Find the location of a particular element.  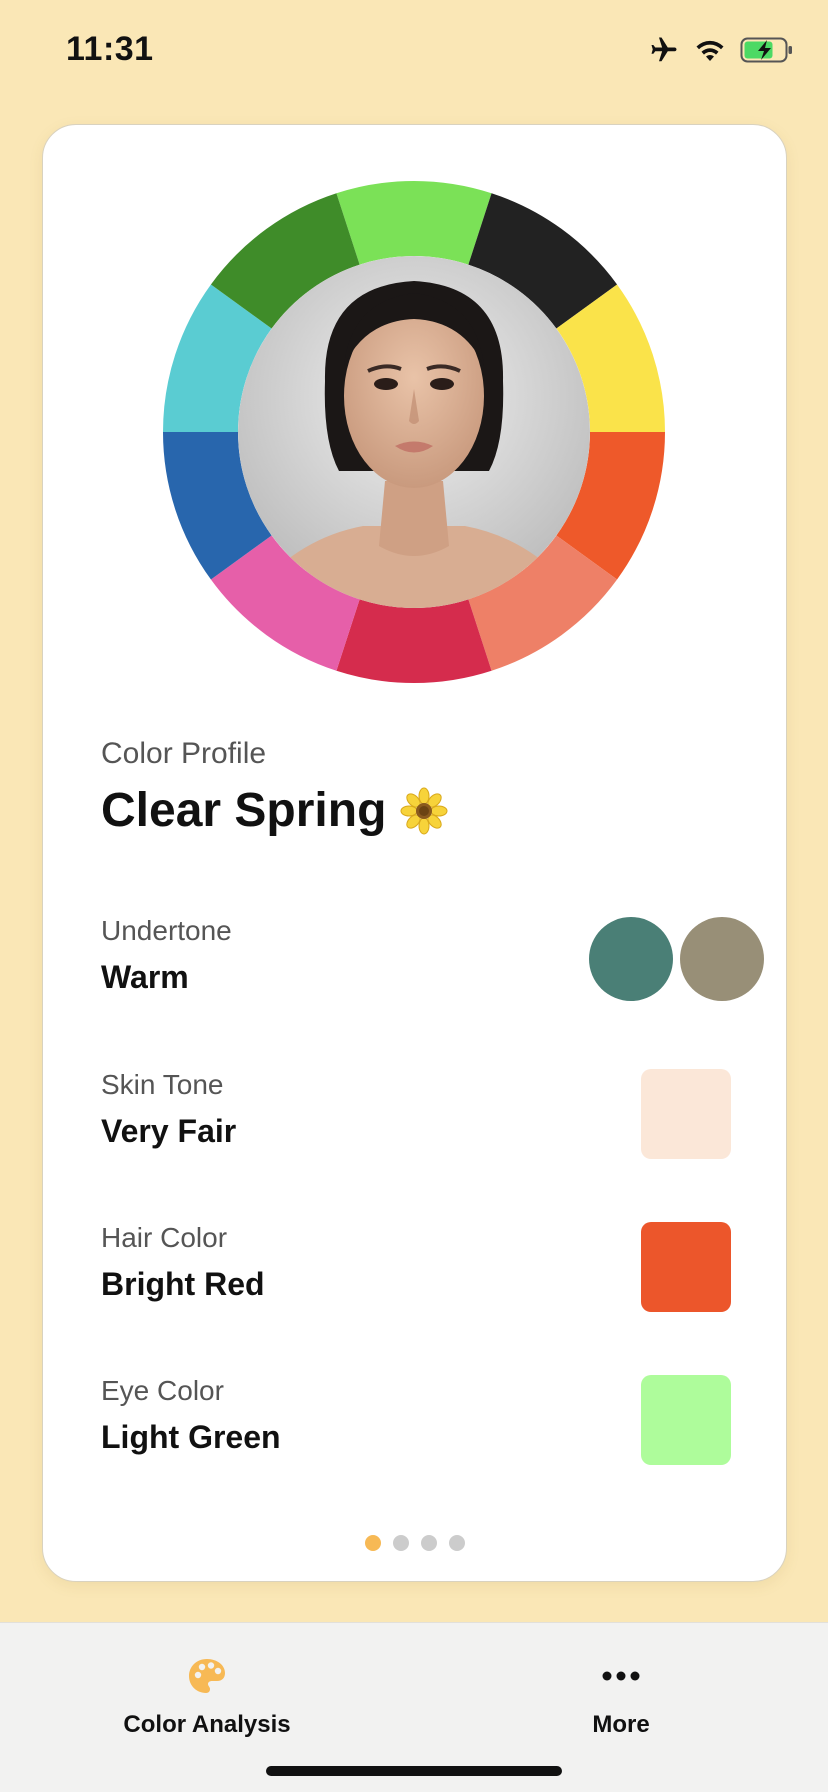

hair-color-swatch is located at coordinates (686, 1267).